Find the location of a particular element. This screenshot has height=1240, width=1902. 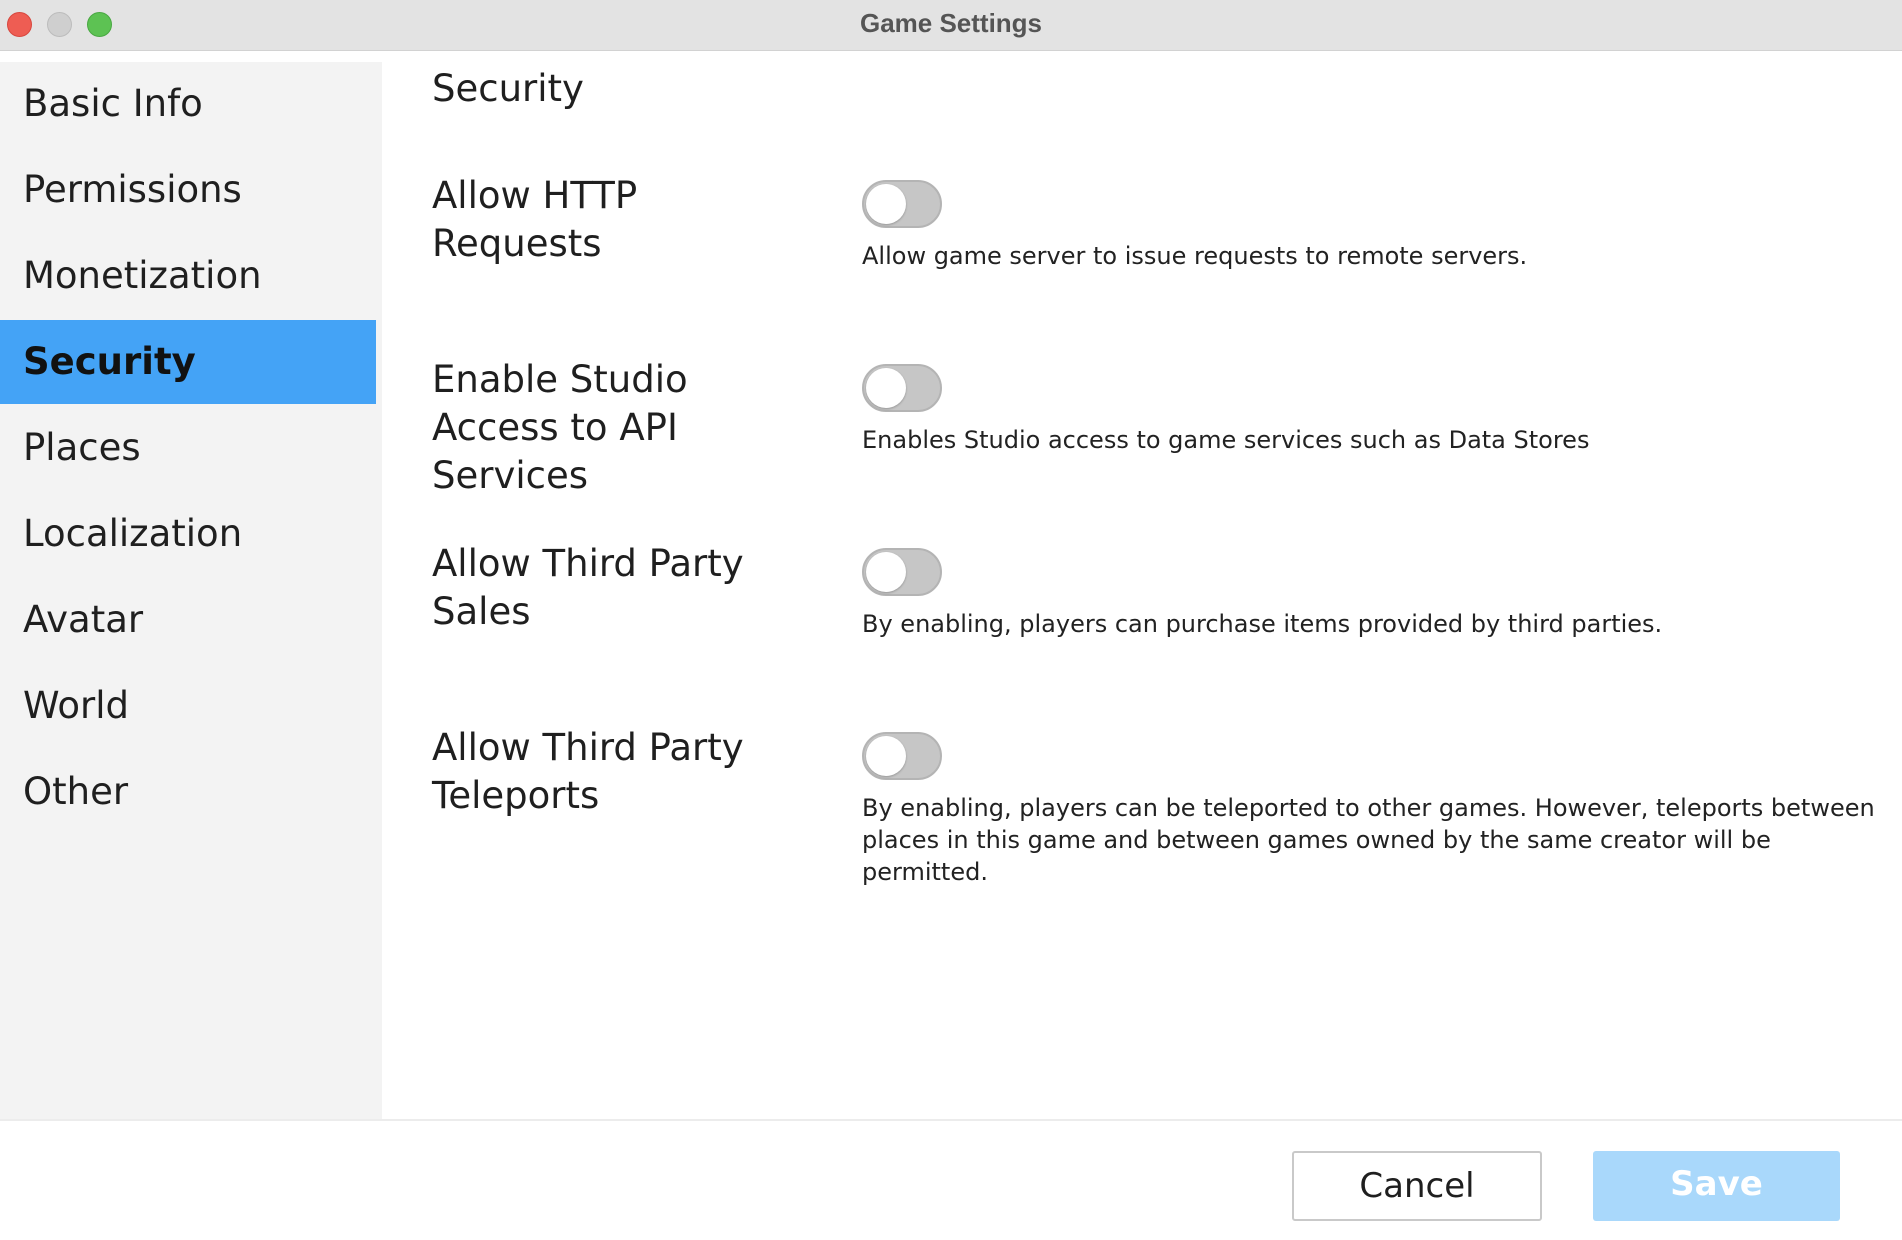

window-title: Game Settings is located at coordinates (951, 23).